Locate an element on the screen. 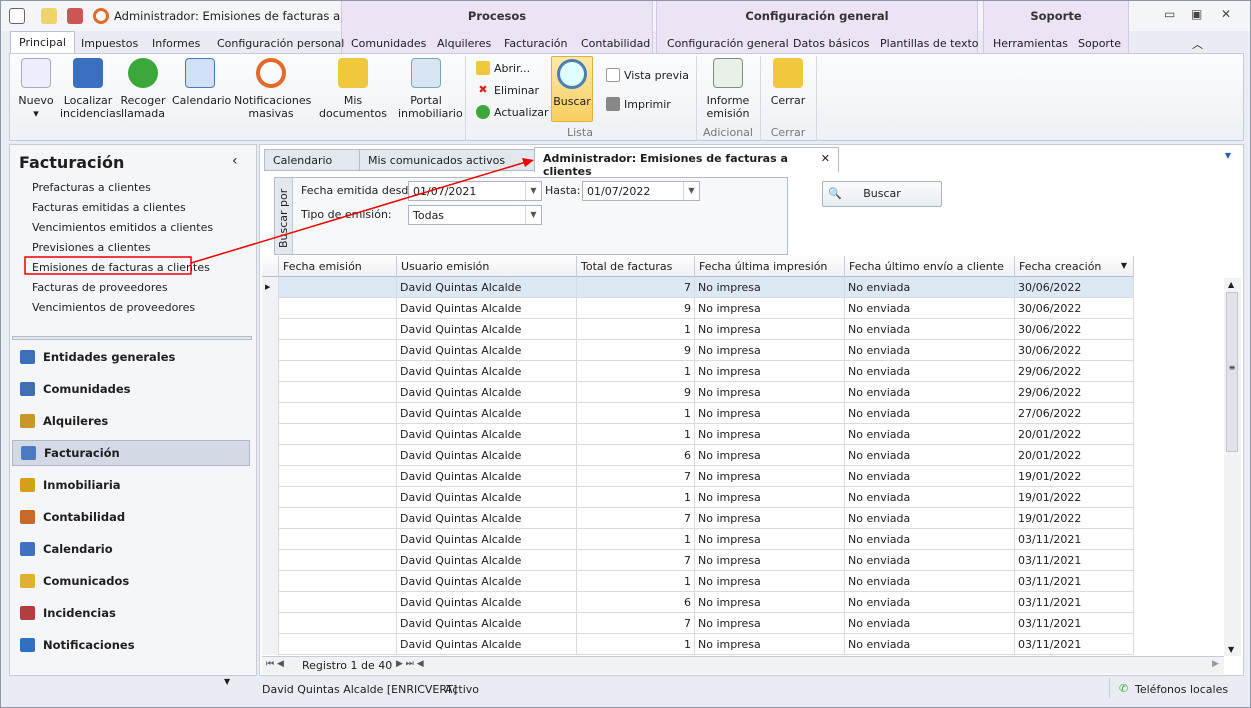 The height and width of the screenshot is (708, 1251). module-incidencias: Incidencias is located at coordinates (131, 613).